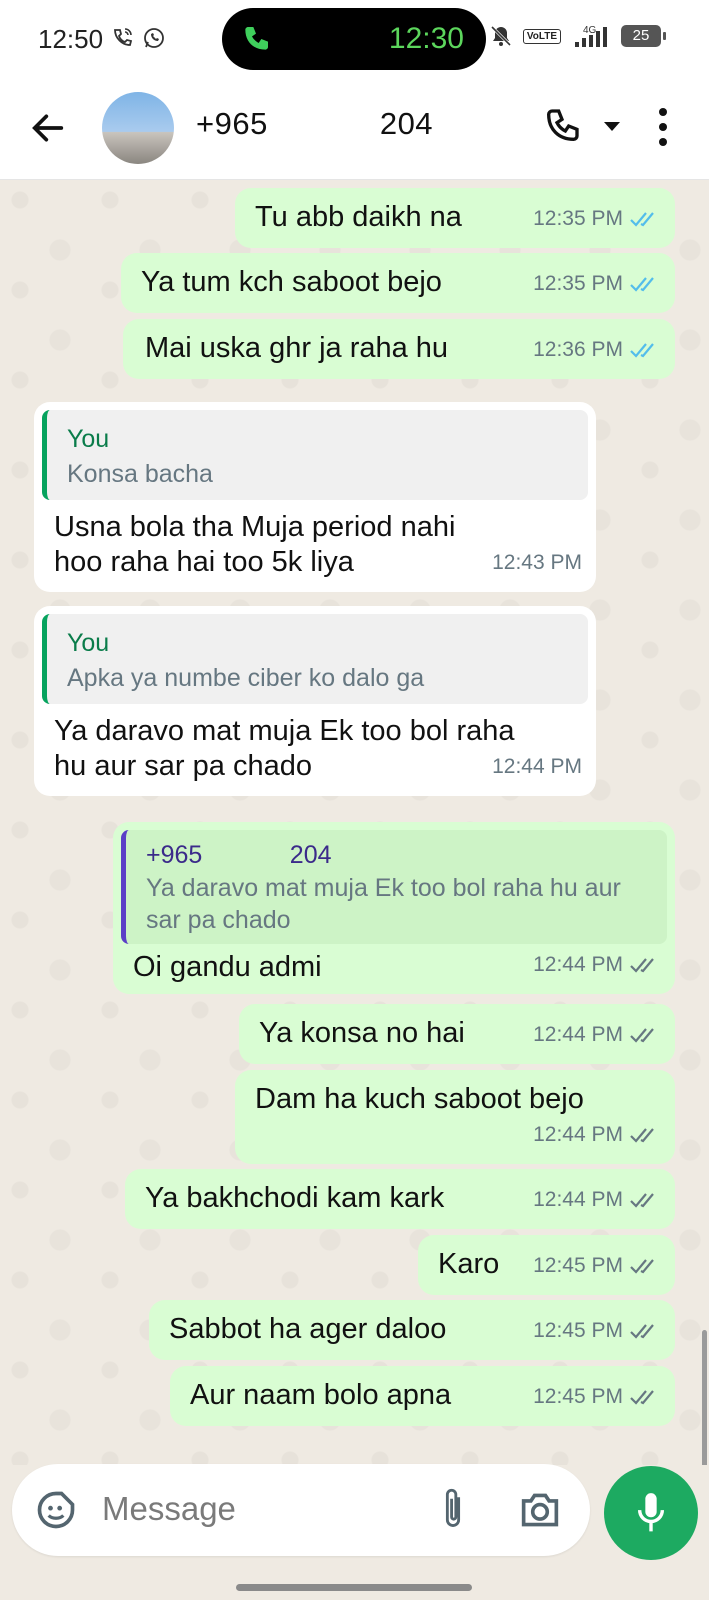 This screenshot has height=1600, width=709. I want to click on status-right-icons: VoLTE 4G 25, so click(577, 36).